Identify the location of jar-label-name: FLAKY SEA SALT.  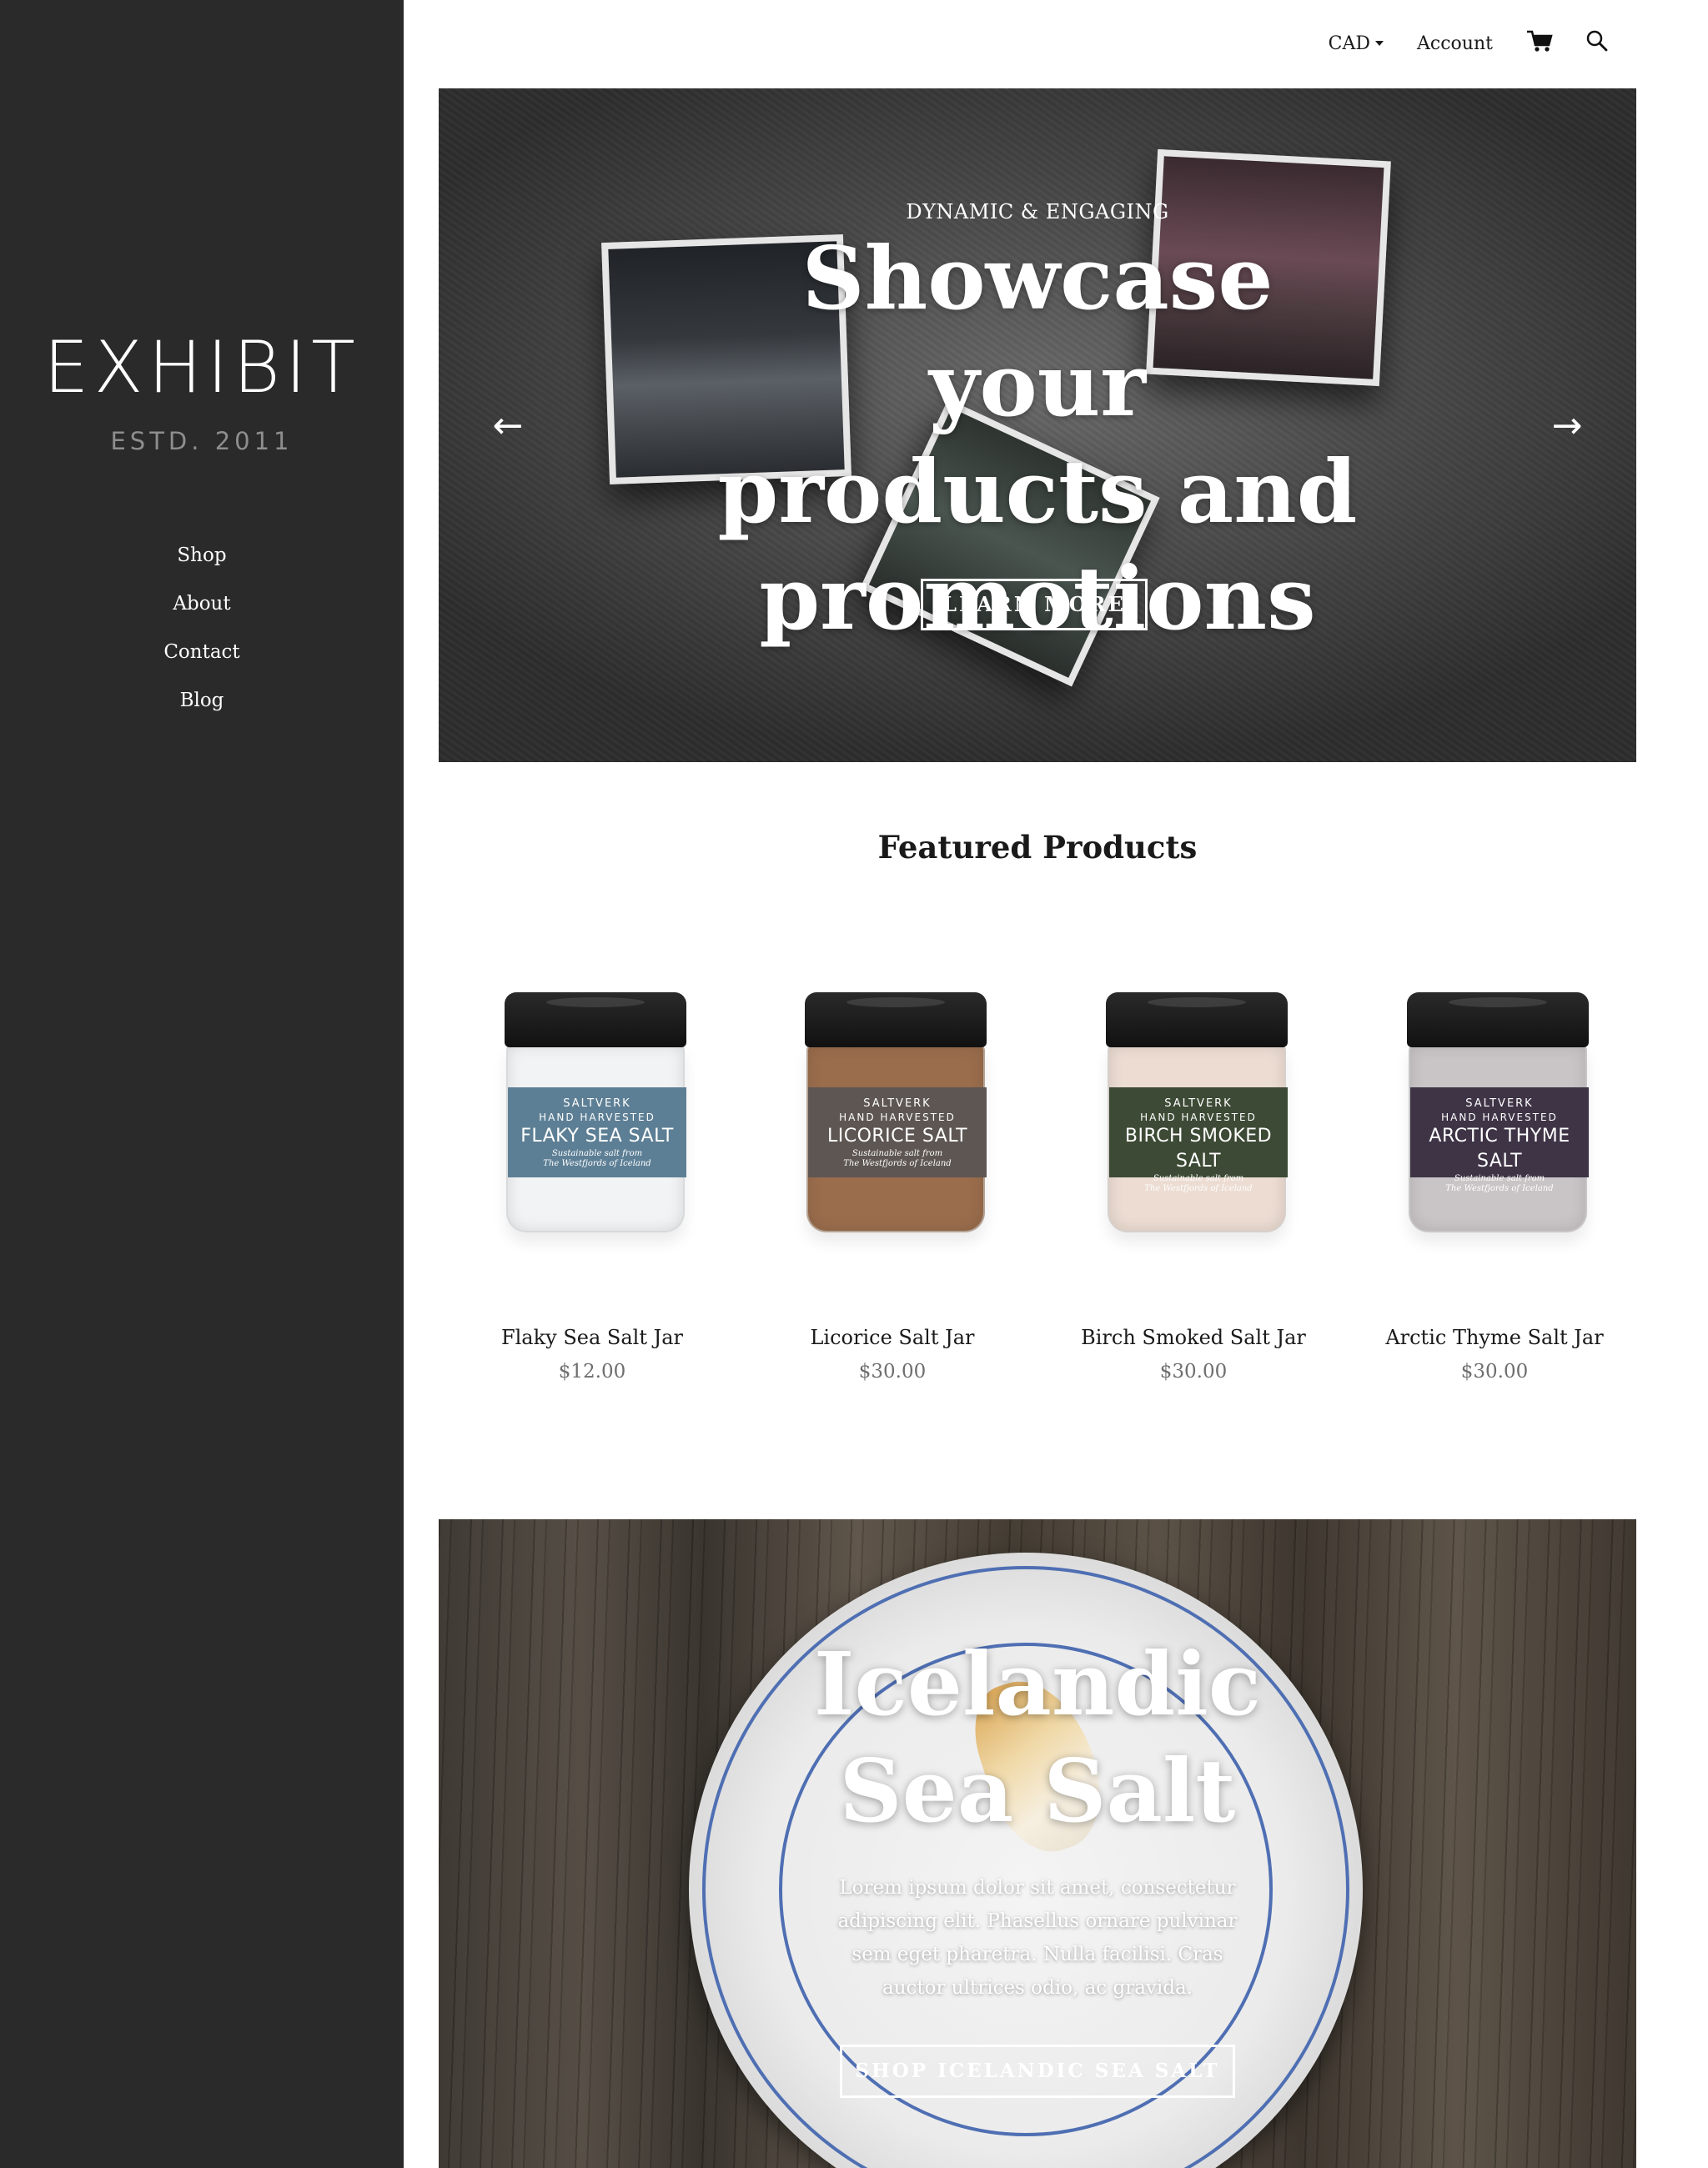
(597, 1136).